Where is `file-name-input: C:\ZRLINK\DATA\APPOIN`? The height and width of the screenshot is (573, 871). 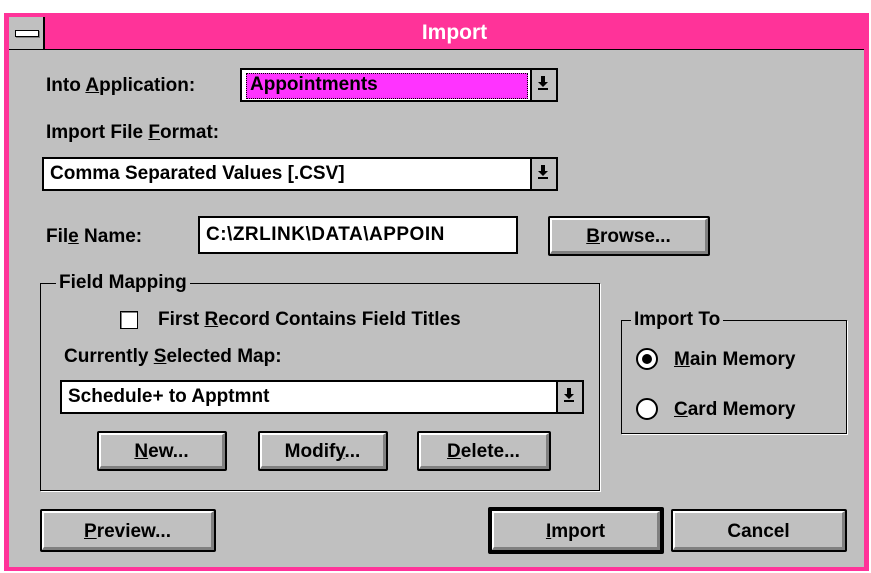 file-name-input: C:\ZRLINK\DATA\APPOIN is located at coordinates (358, 235).